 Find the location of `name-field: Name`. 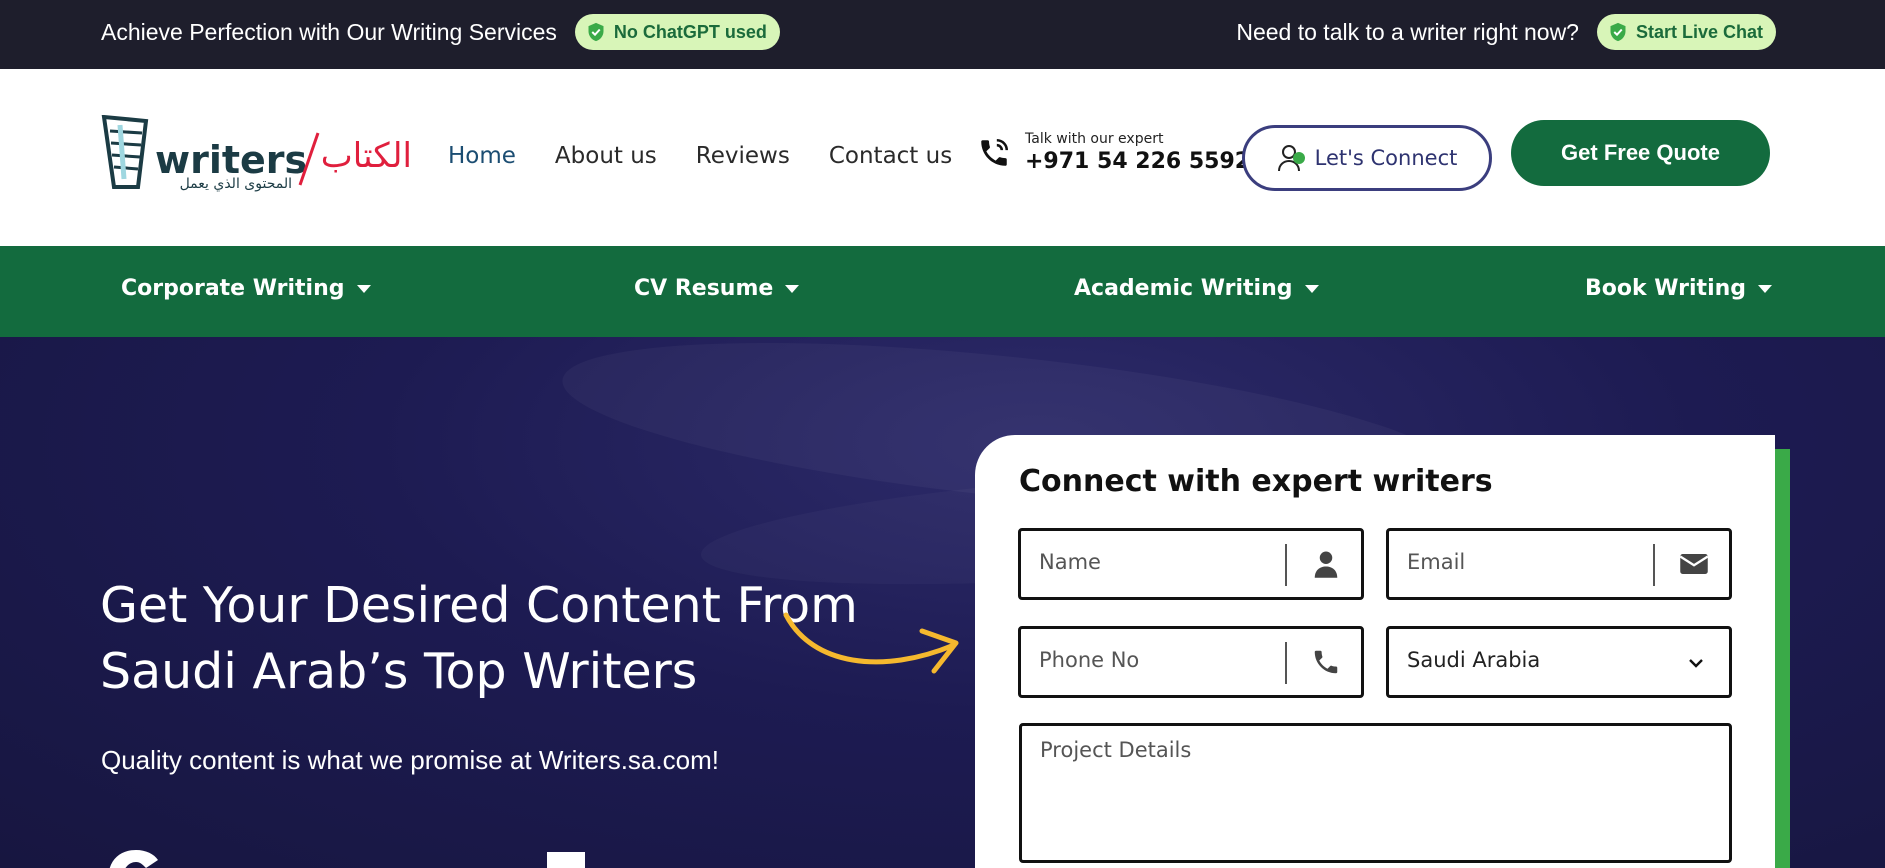

name-field: Name is located at coordinates (1191, 564).